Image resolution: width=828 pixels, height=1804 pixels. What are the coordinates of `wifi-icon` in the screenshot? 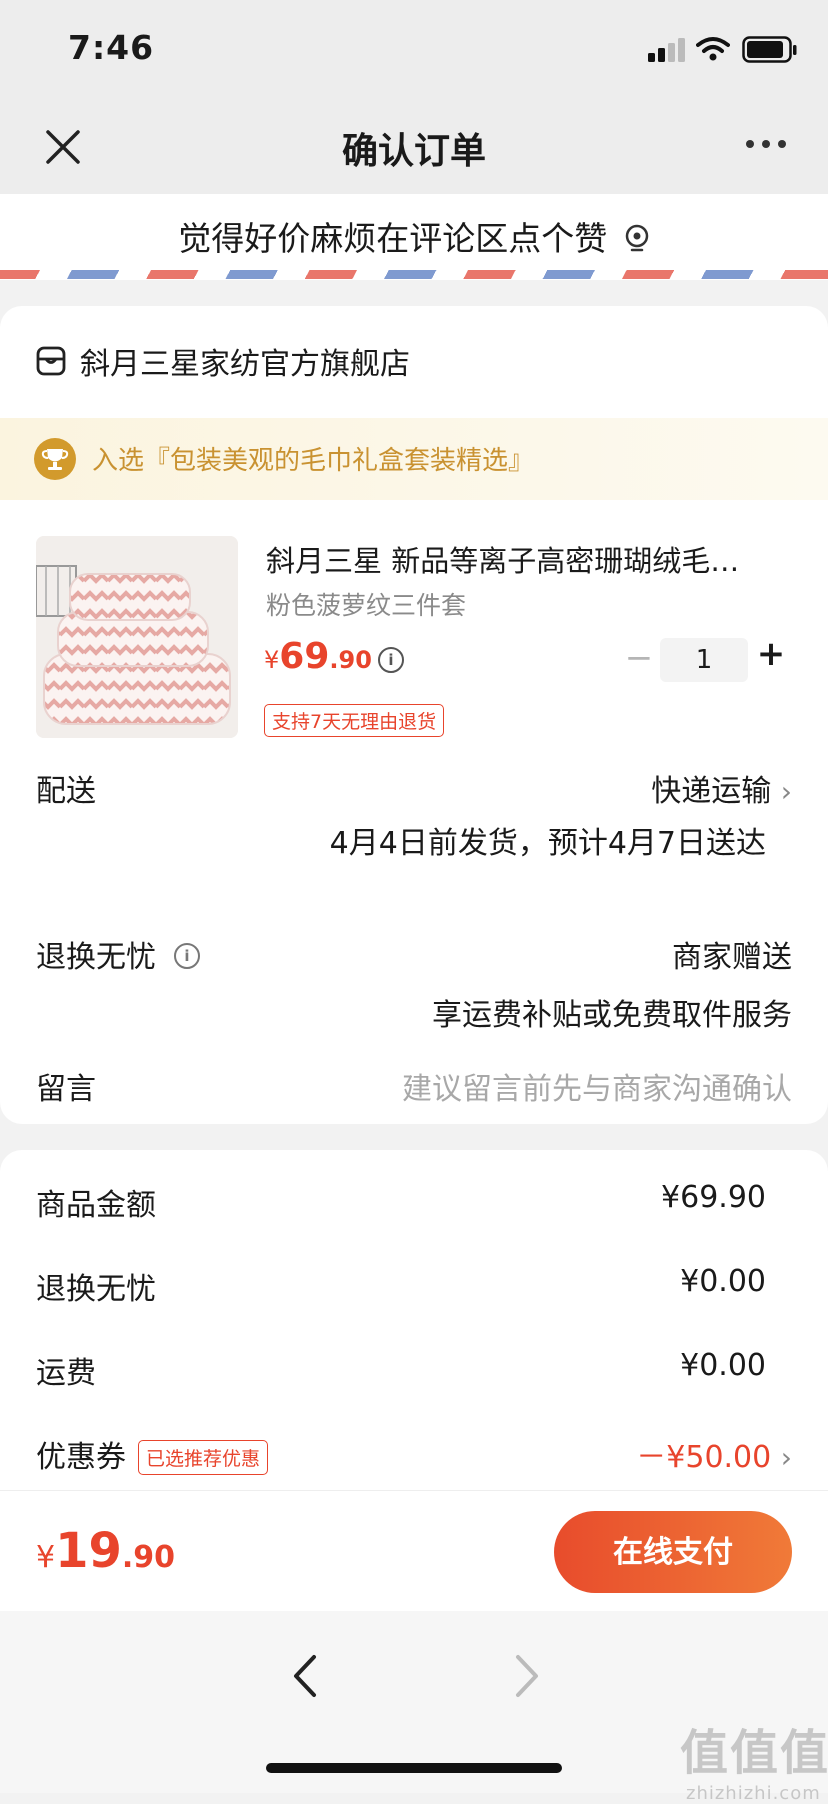 It's located at (713, 49).